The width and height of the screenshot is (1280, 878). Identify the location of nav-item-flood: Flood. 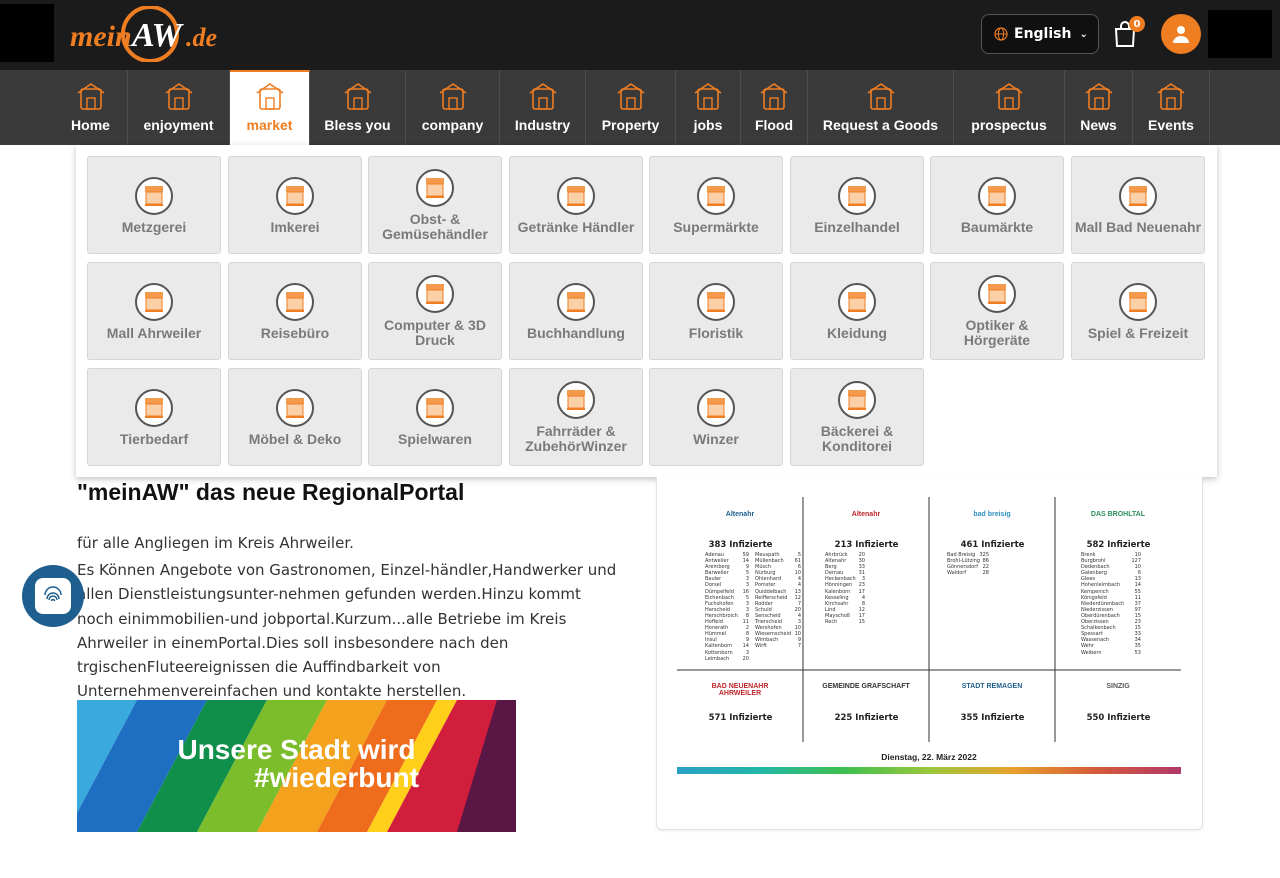
(774, 107).